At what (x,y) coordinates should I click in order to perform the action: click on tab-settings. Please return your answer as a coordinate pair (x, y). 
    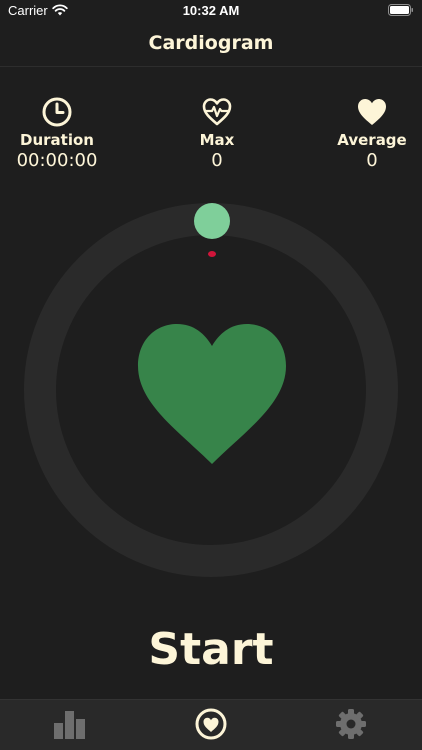
    Looking at the image, I should click on (351, 726).